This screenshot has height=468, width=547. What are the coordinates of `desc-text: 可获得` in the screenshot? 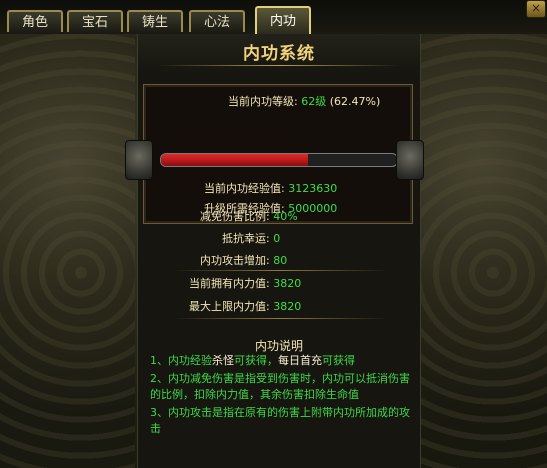 It's located at (338, 360).